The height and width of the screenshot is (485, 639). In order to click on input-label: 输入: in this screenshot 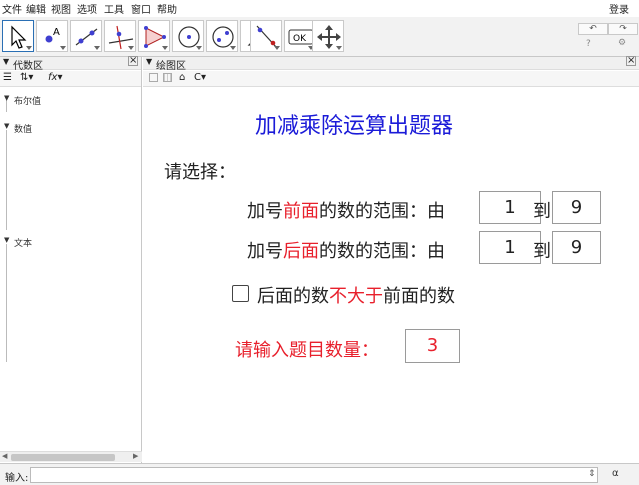, I will do `click(17, 478)`.